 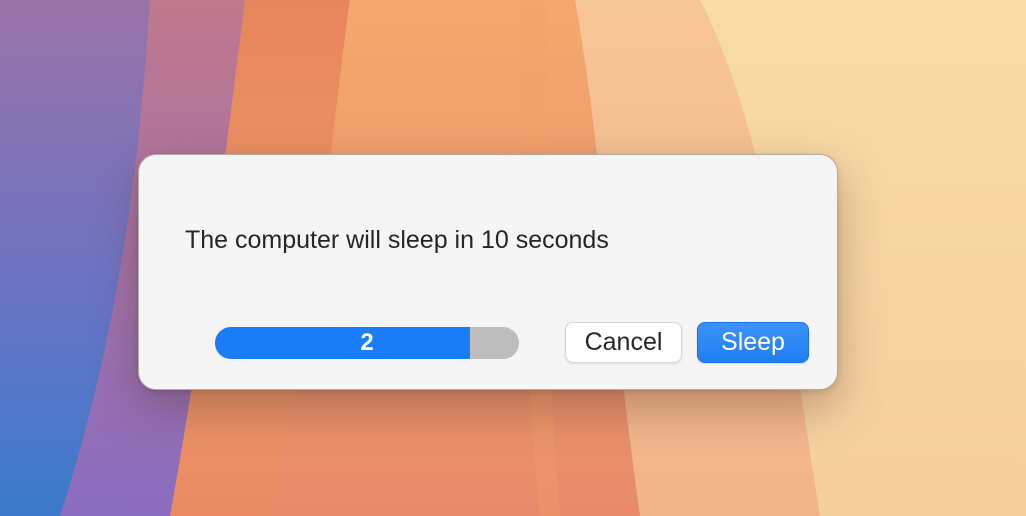 I want to click on countdown-progress-label: 2, so click(x=367, y=342).